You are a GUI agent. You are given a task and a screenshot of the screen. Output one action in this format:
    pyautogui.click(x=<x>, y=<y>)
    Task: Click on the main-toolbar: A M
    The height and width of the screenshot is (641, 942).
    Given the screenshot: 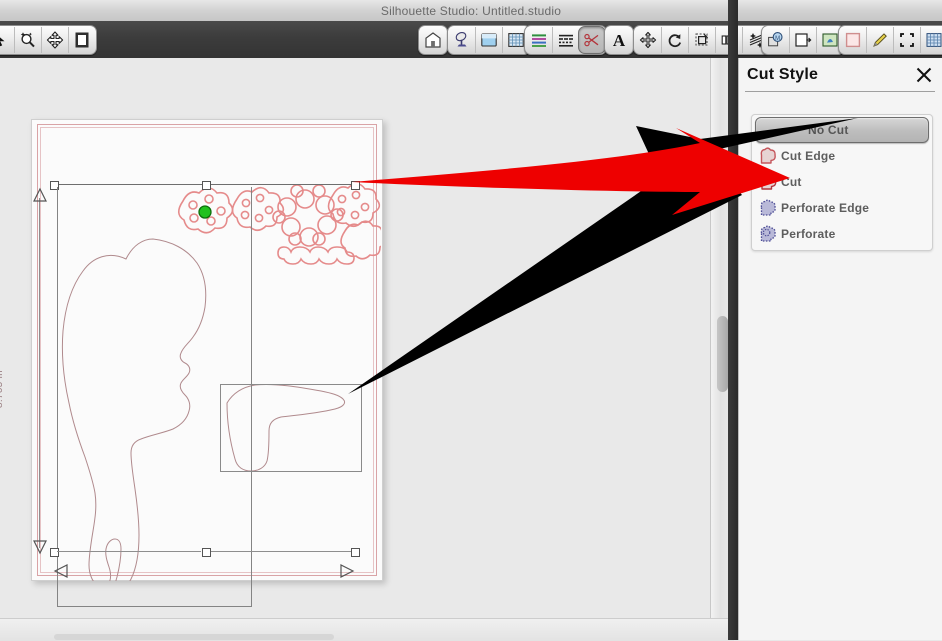 What is the action you would take?
    pyautogui.click(x=471, y=40)
    